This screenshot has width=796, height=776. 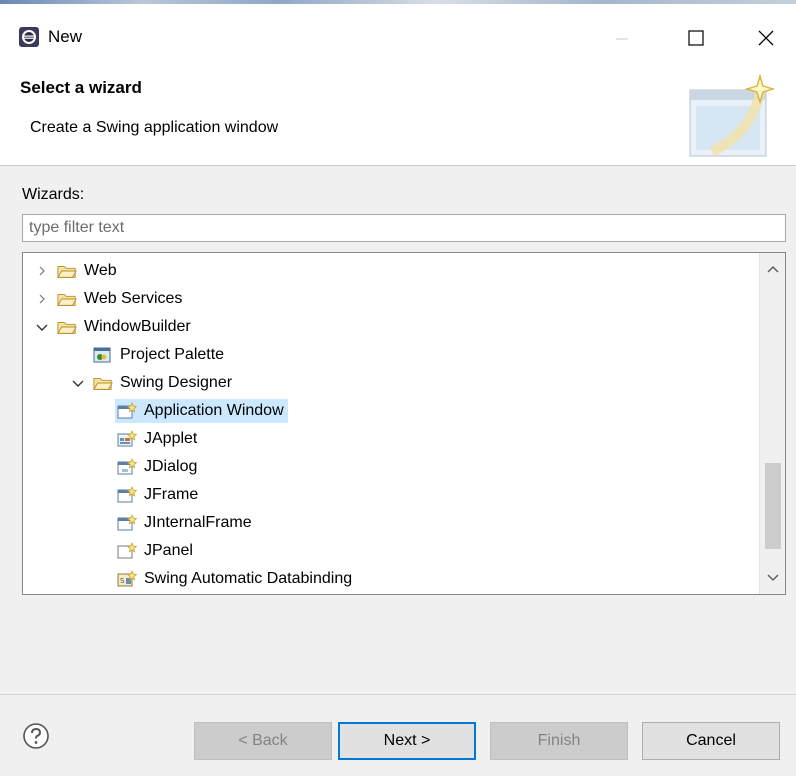 What do you see at coordinates (154, 127) in the screenshot?
I see `page-description: Create a Swing application window` at bounding box center [154, 127].